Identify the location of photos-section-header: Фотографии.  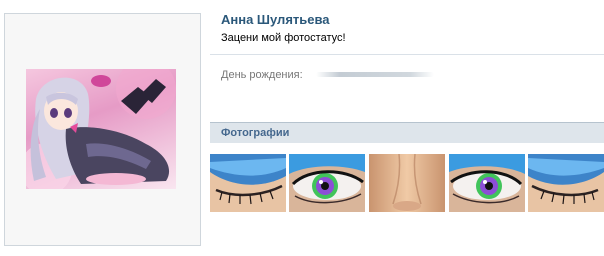
(407, 132).